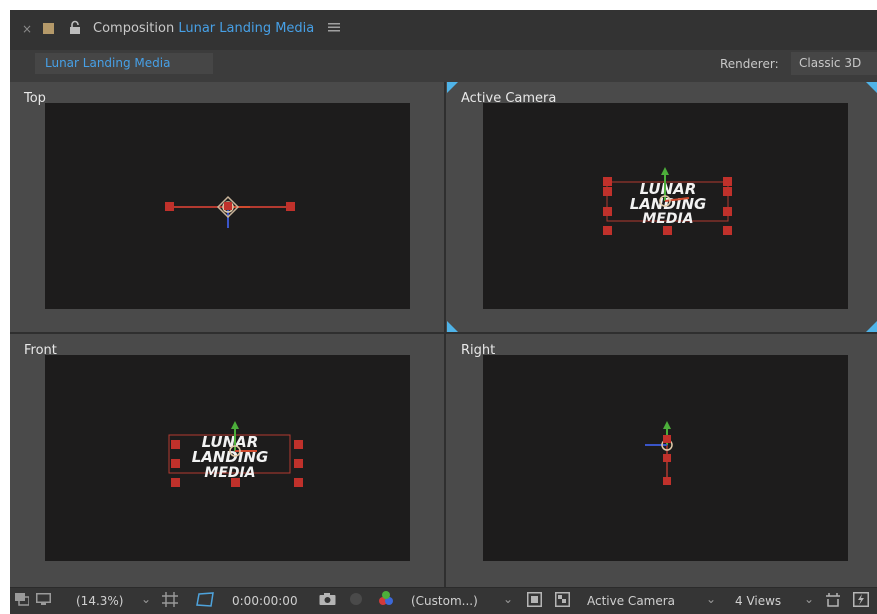 The width and height of the screenshot is (877, 614). Describe the element at coordinates (834, 63) in the screenshot. I see `renderer-button: Classic 3D` at that location.